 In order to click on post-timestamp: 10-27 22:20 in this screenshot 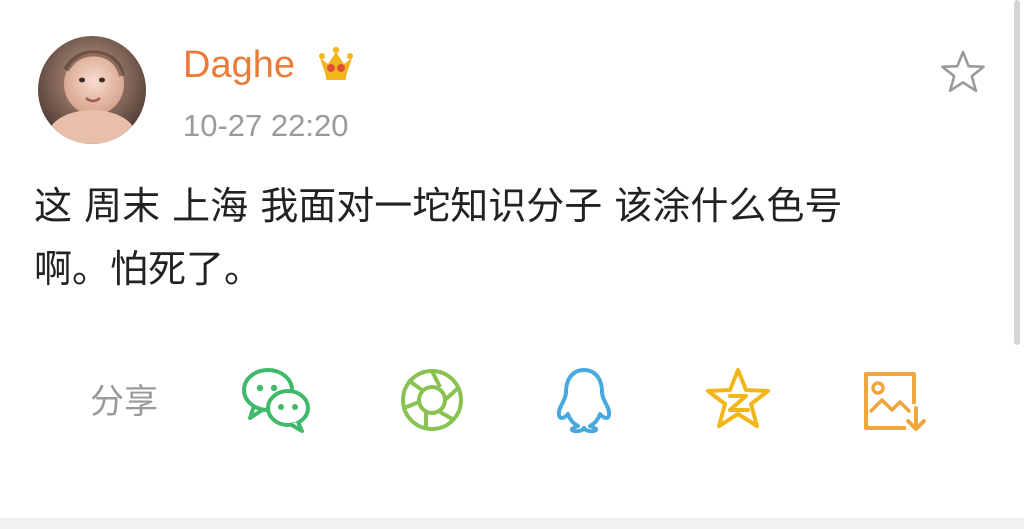, I will do `click(266, 125)`.